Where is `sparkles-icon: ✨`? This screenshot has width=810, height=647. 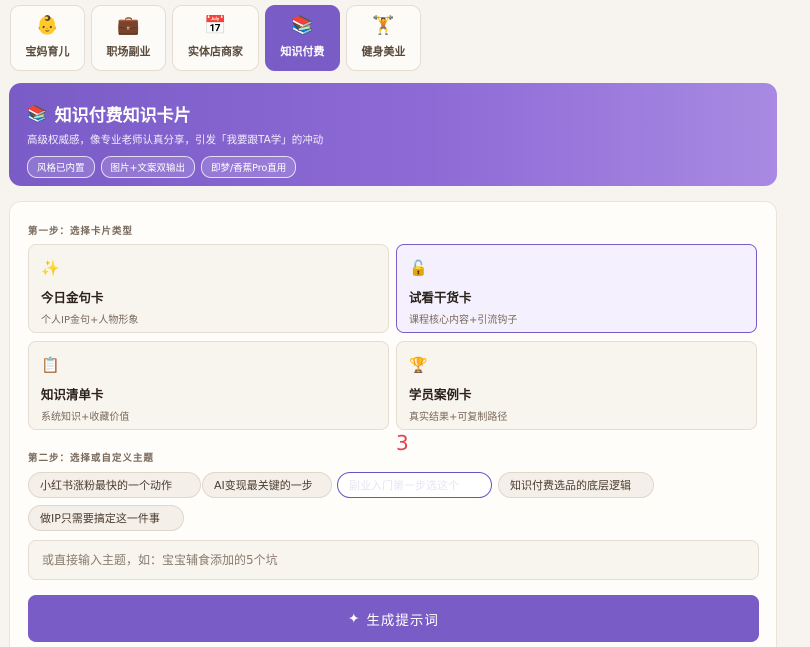 sparkles-icon: ✨ is located at coordinates (50, 268).